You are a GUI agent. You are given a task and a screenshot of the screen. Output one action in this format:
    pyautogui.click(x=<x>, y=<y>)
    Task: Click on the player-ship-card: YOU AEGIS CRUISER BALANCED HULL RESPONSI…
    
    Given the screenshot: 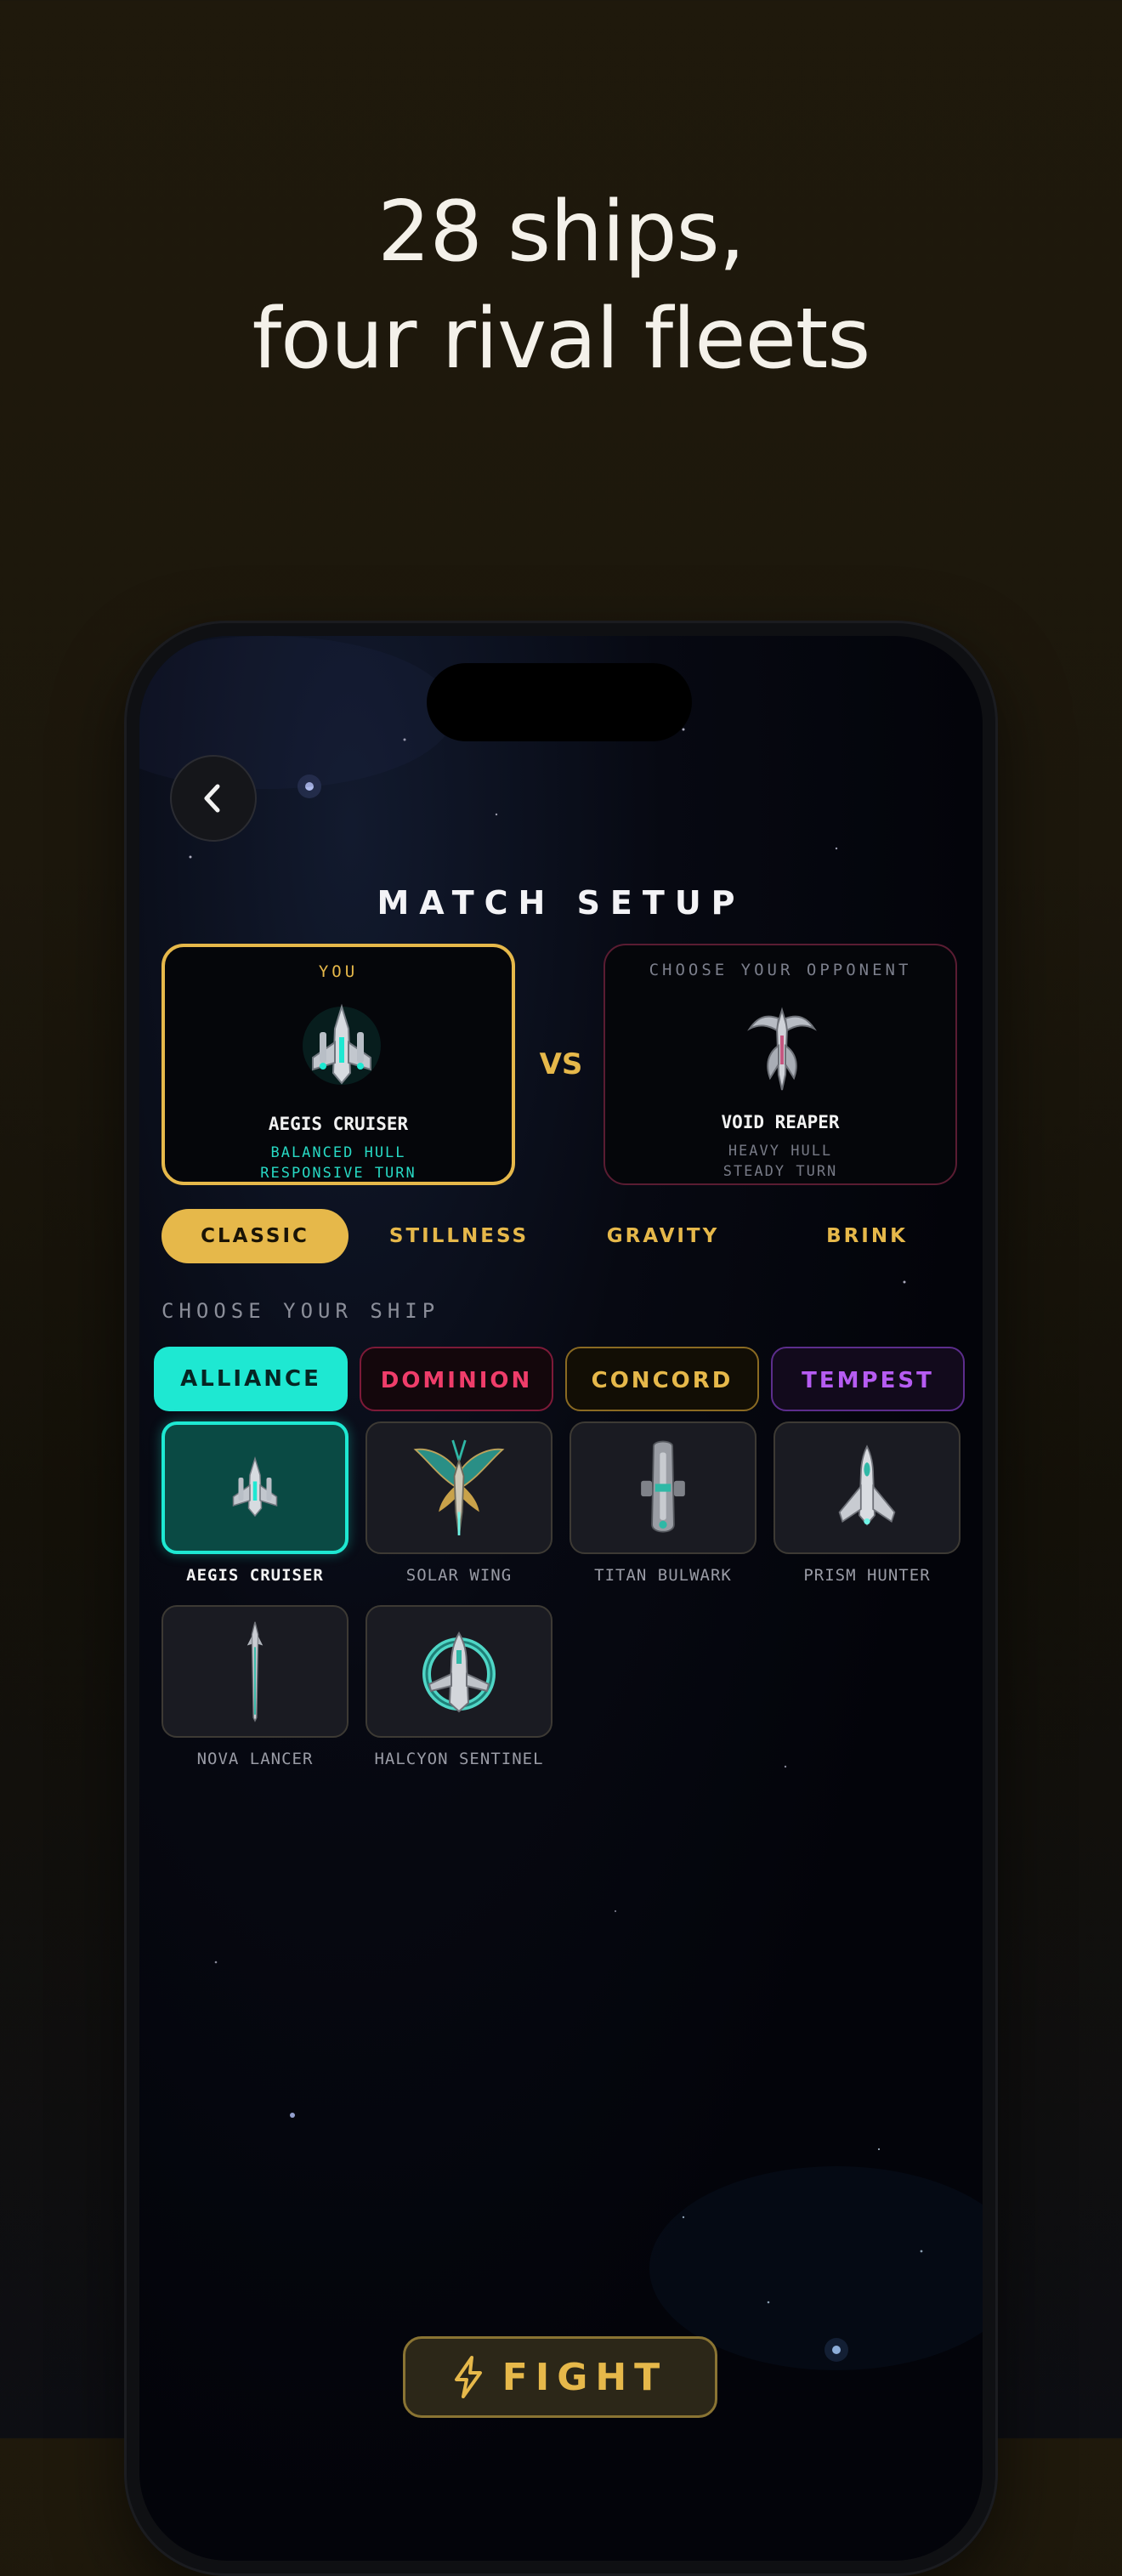 What is the action you would take?
    pyautogui.click(x=338, y=1065)
    